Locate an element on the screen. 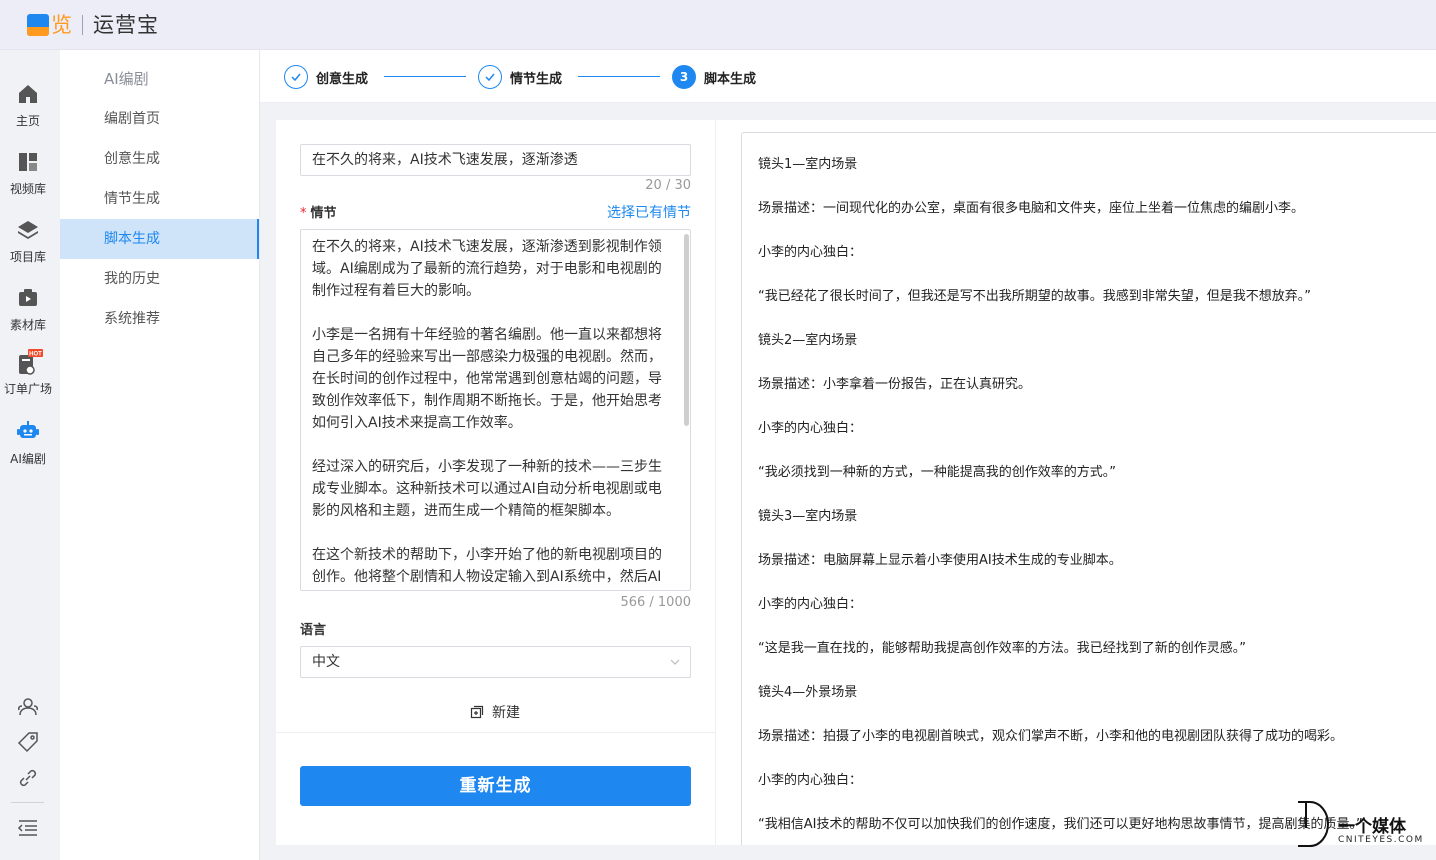 The width and height of the screenshot is (1436, 860). submenu: AI编剧 编剧首页 创意生成 情节生成 脚本生成 我的历史 系统推荐 is located at coordinates (160, 455).